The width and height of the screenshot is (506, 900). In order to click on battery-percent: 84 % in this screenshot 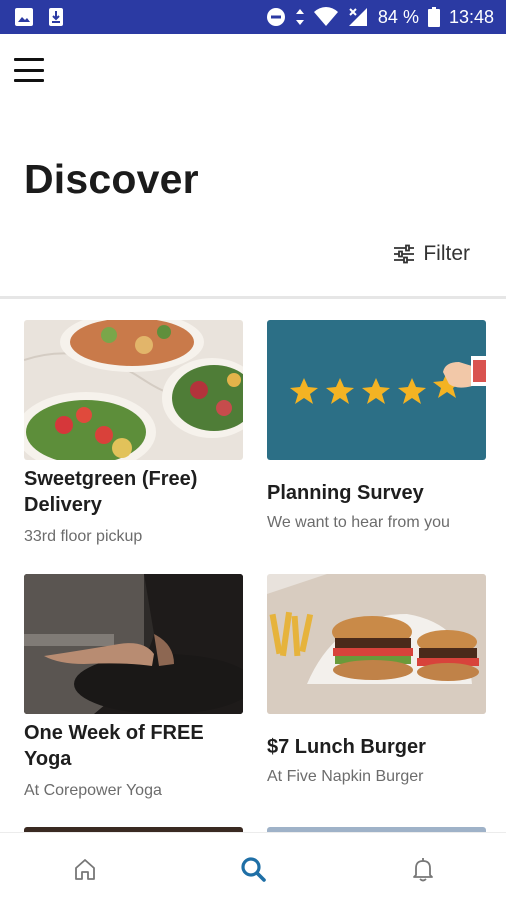, I will do `click(398, 16)`.